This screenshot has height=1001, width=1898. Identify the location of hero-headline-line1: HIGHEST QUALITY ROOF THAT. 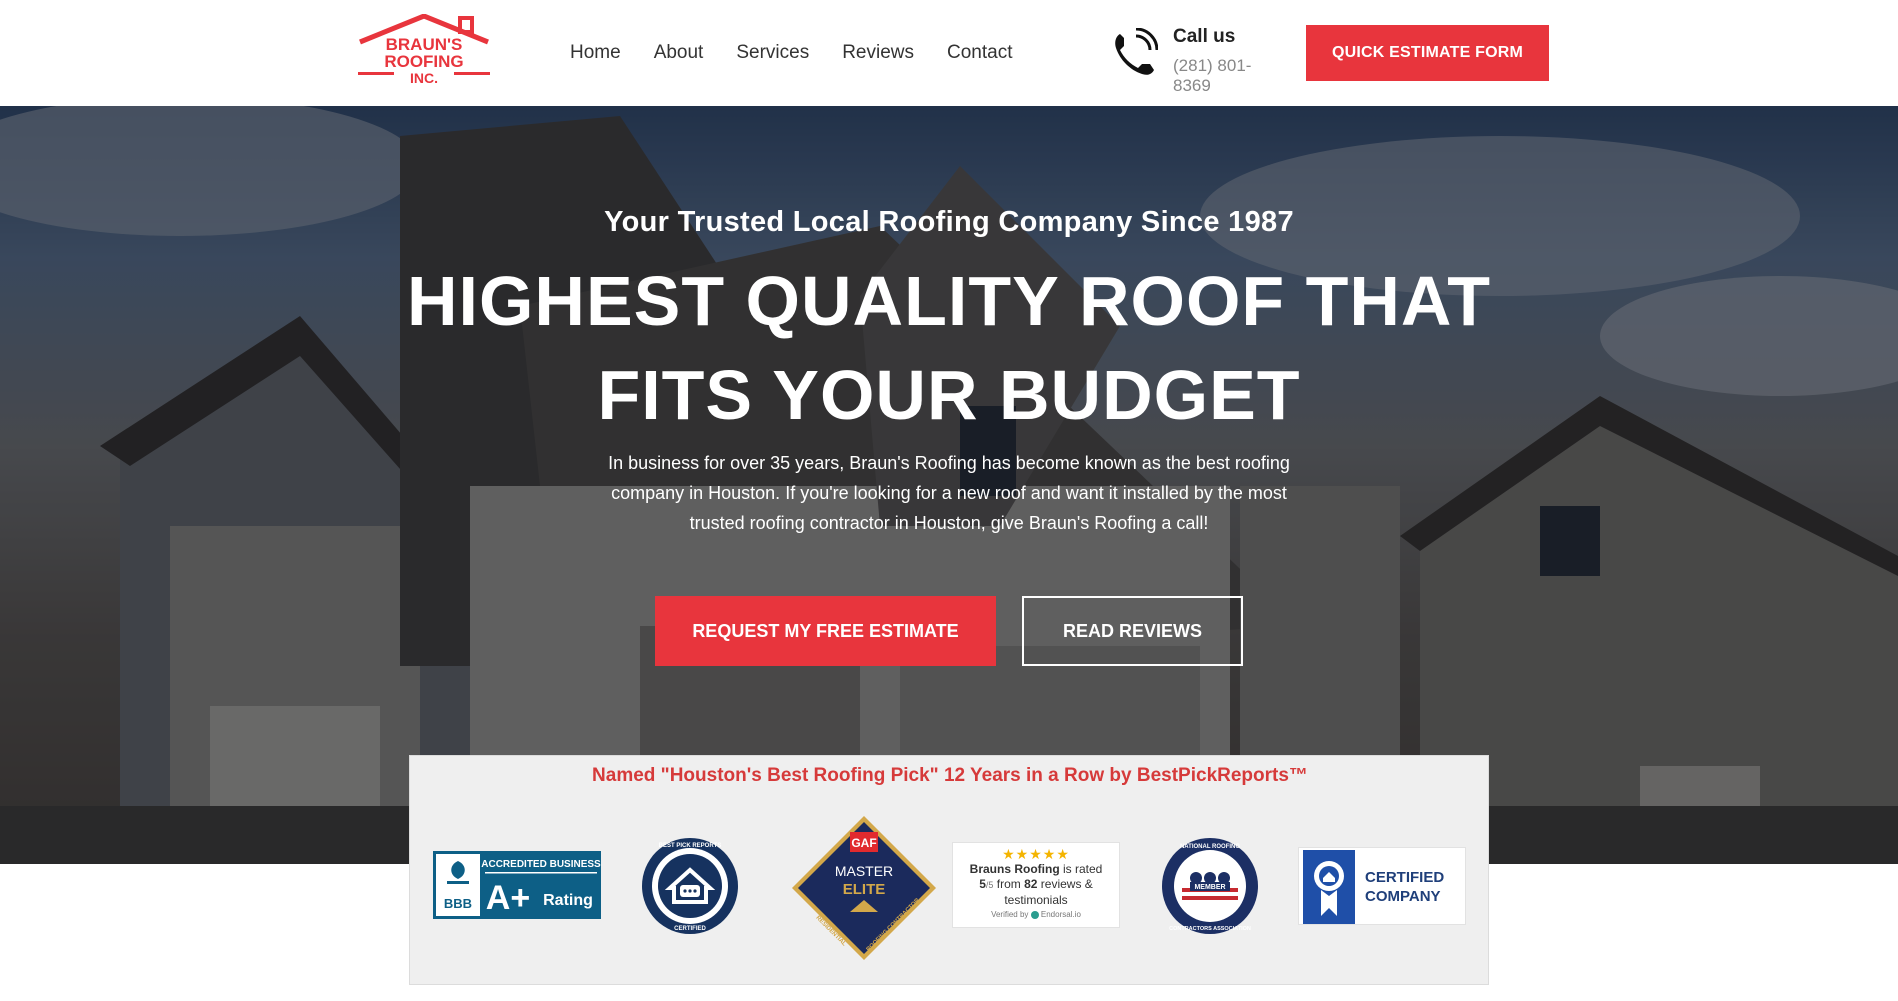
(949, 301).